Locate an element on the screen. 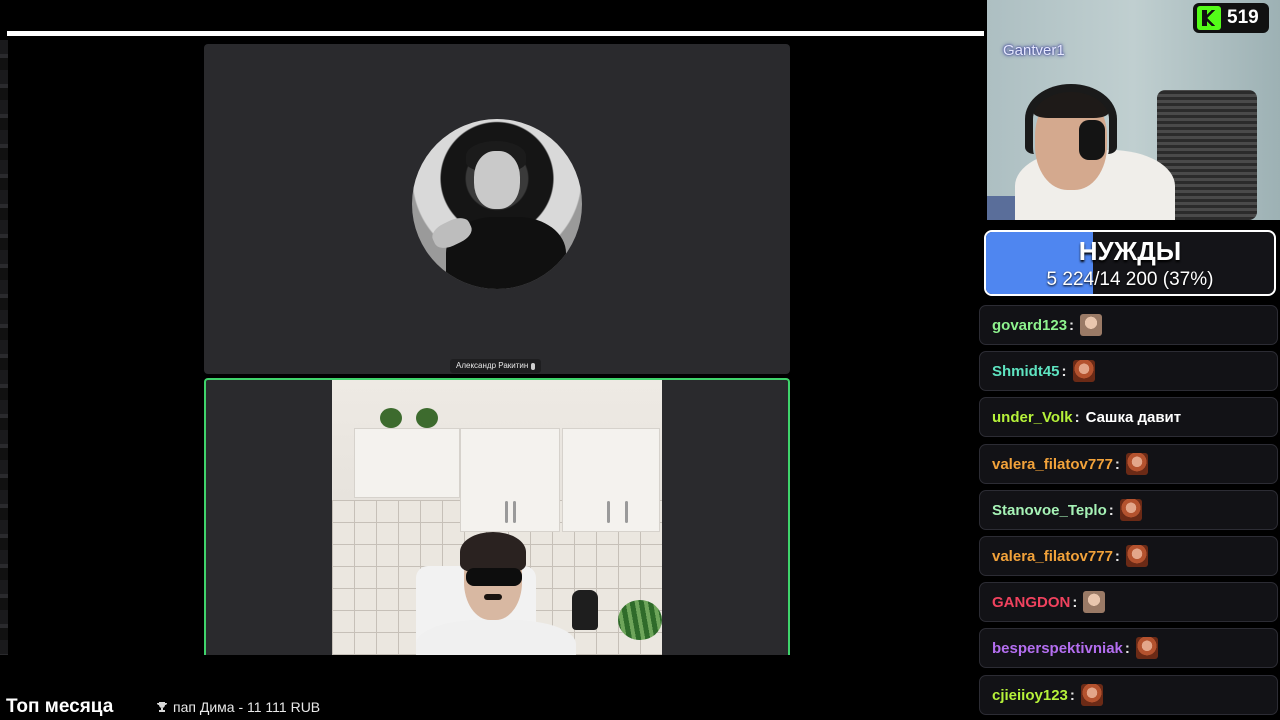 The width and height of the screenshot is (1280, 720). top-month-label: Топ месяца is located at coordinates (60, 706).